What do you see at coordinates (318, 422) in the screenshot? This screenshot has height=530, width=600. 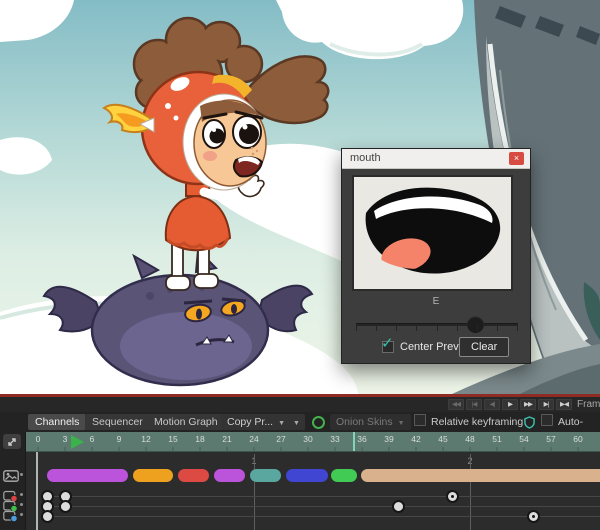 I see `onion-skin-button` at bounding box center [318, 422].